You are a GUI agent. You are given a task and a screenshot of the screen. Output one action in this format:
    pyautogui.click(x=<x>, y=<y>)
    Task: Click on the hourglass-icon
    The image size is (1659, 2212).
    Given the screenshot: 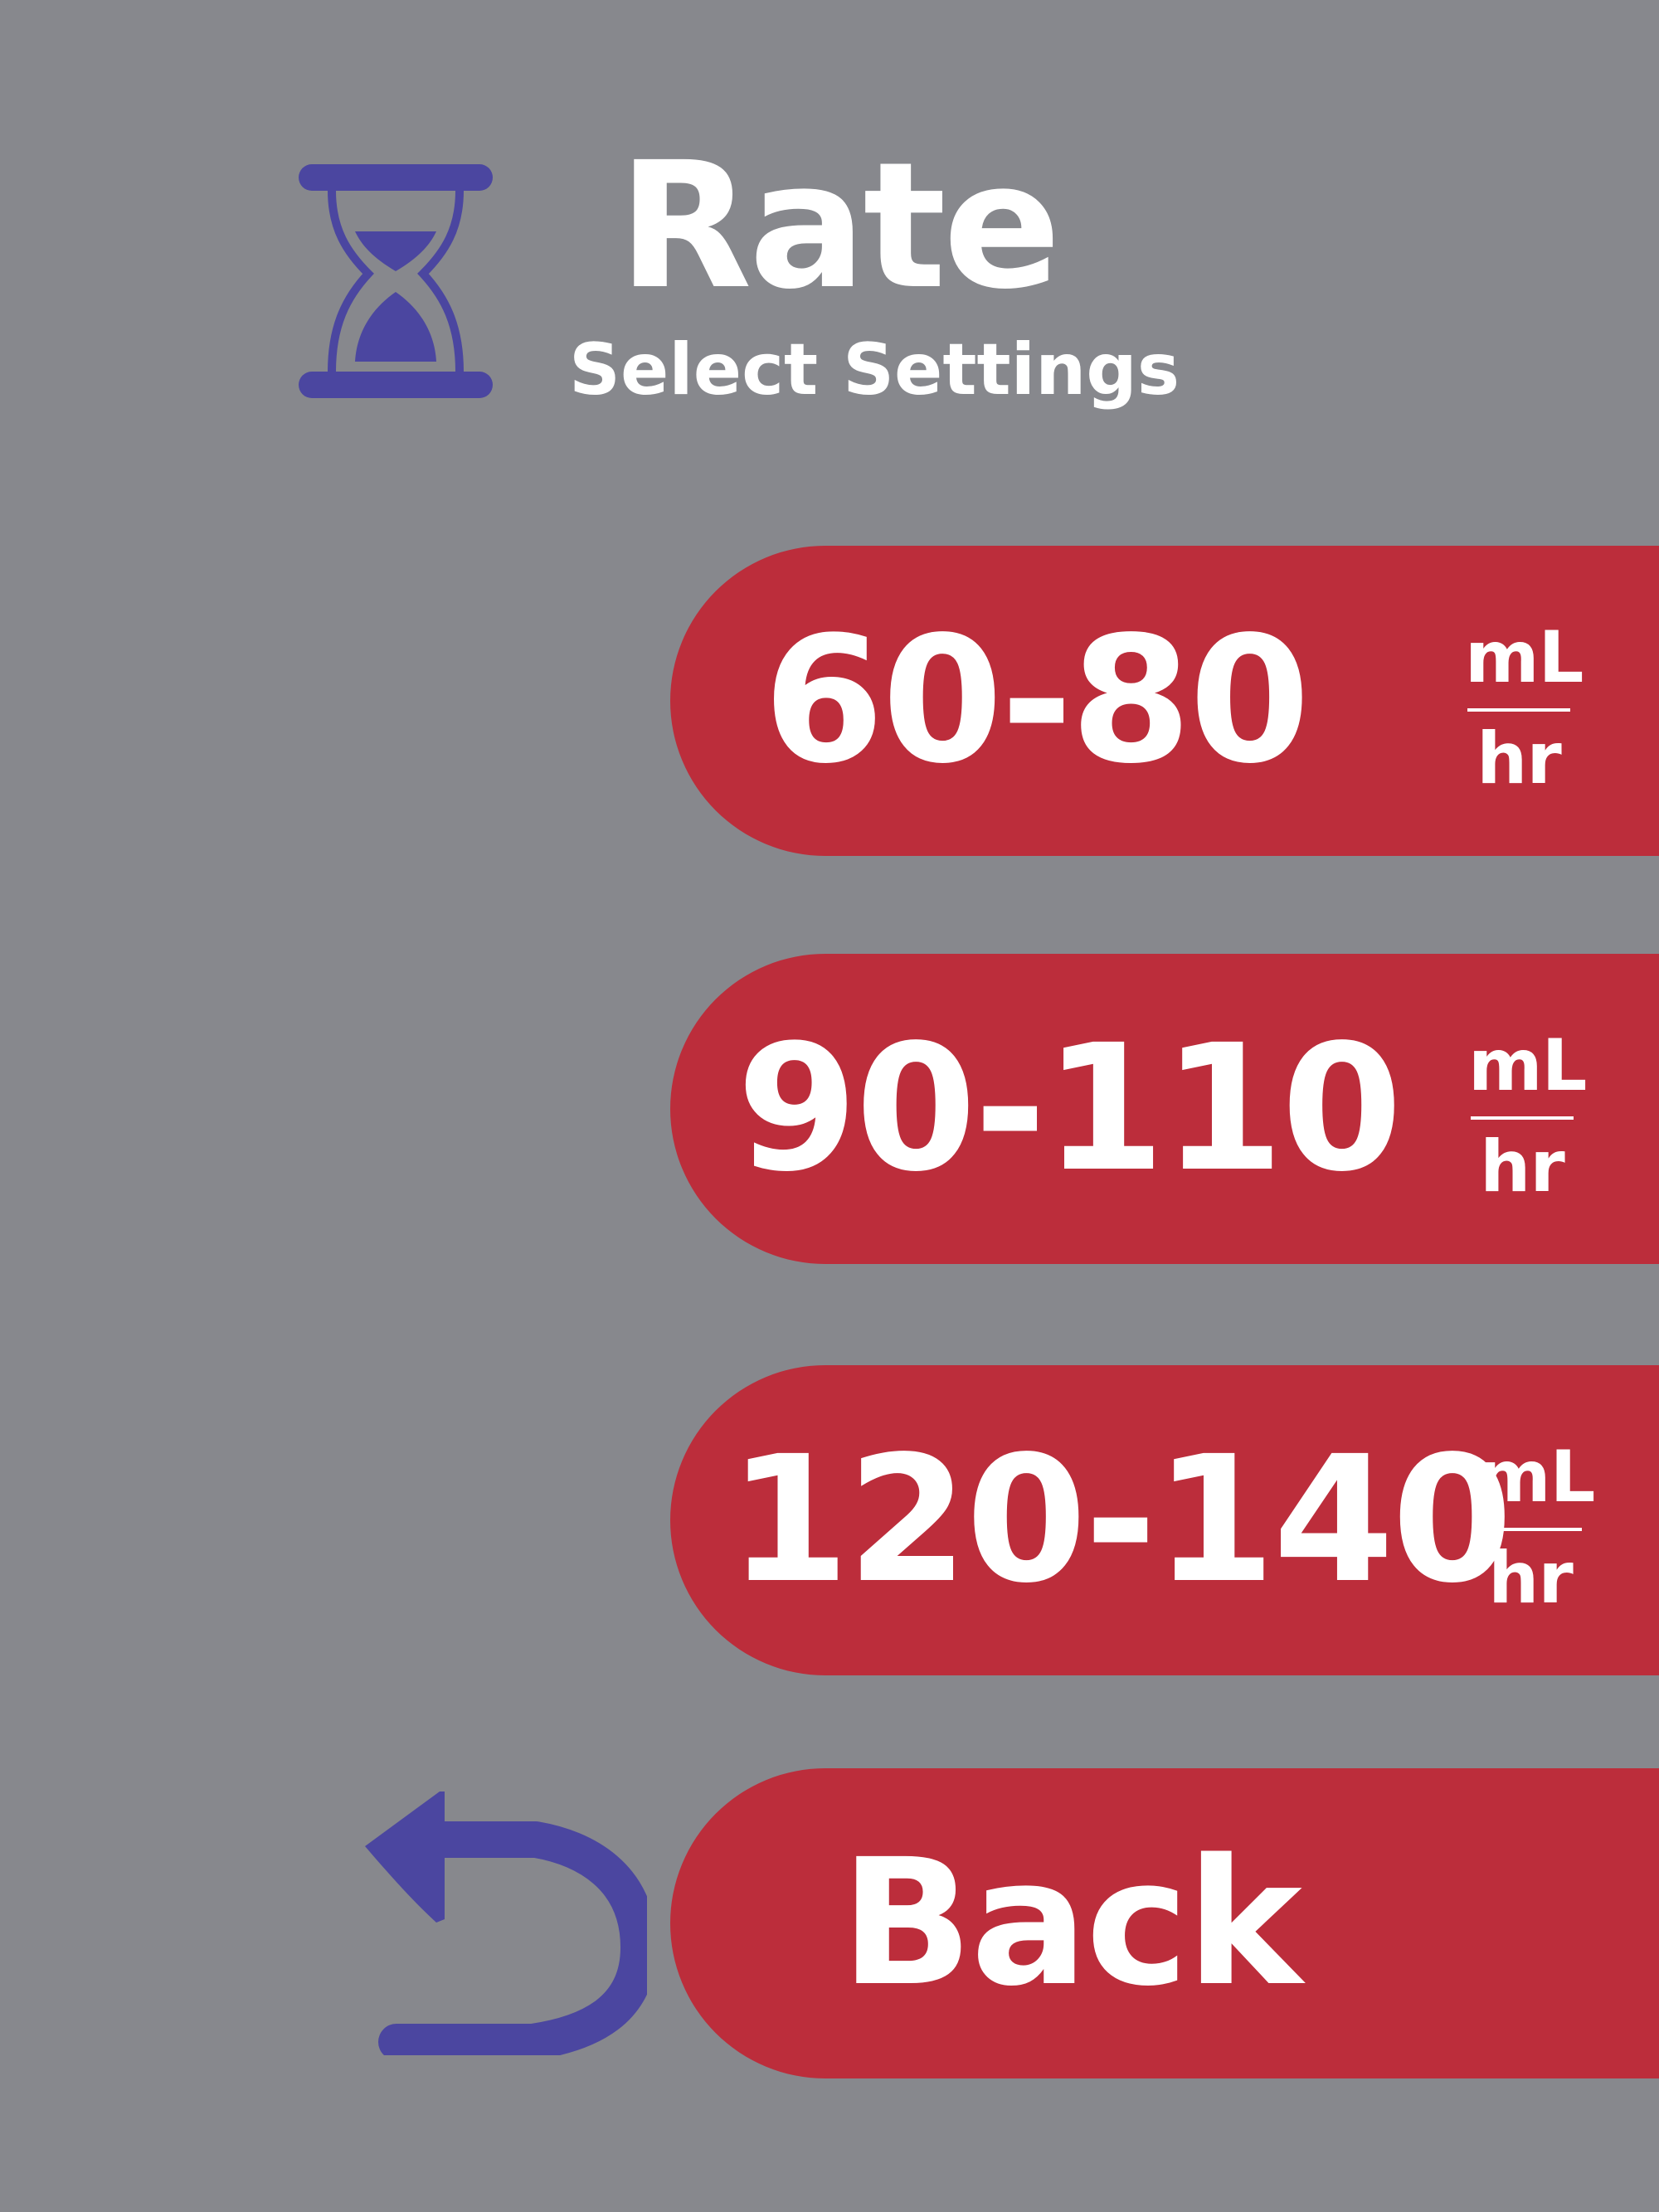 What is the action you would take?
    pyautogui.click(x=396, y=281)
    